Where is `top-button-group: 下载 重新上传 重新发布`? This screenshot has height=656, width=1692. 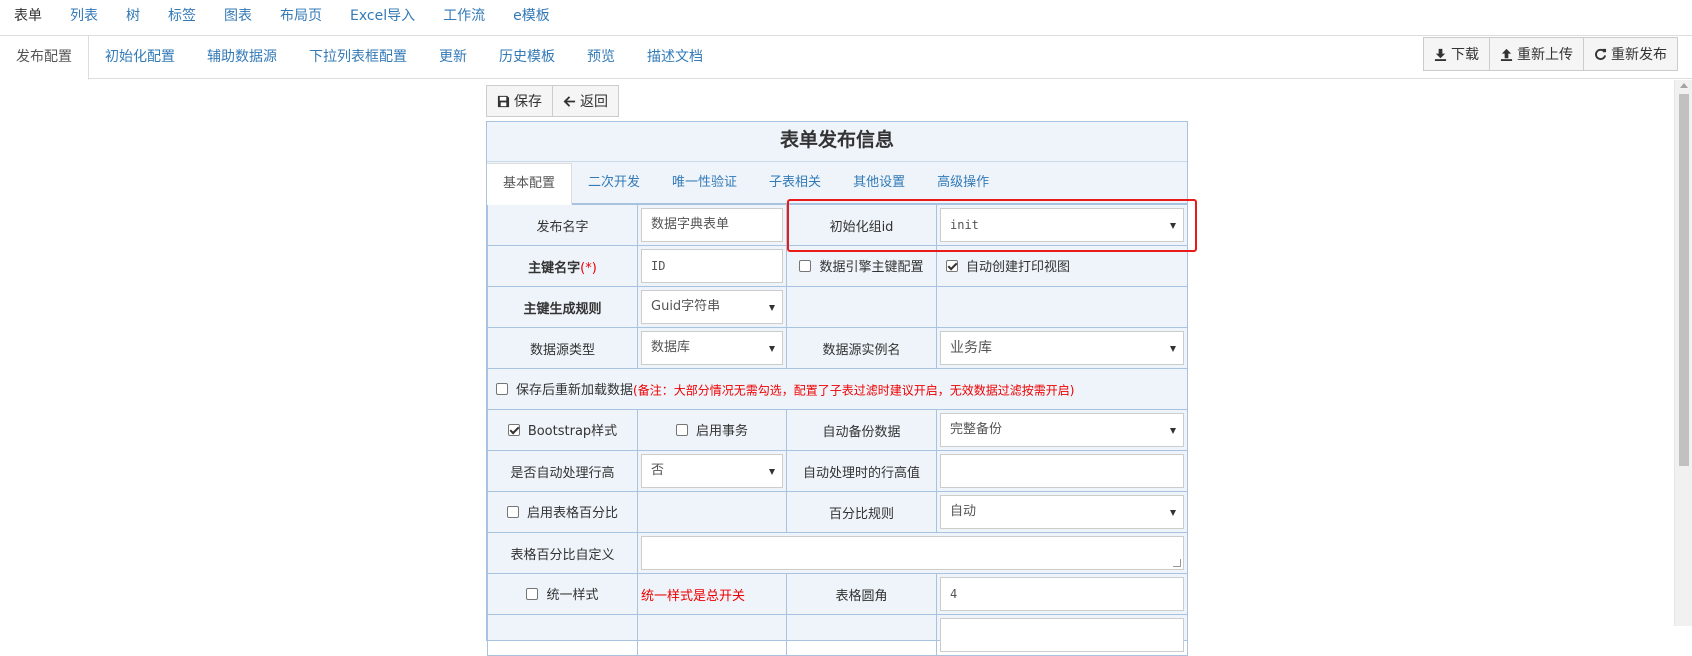 top-button-group: 下载 重新上传 重新发布 is located at coordinates (1550, 54).